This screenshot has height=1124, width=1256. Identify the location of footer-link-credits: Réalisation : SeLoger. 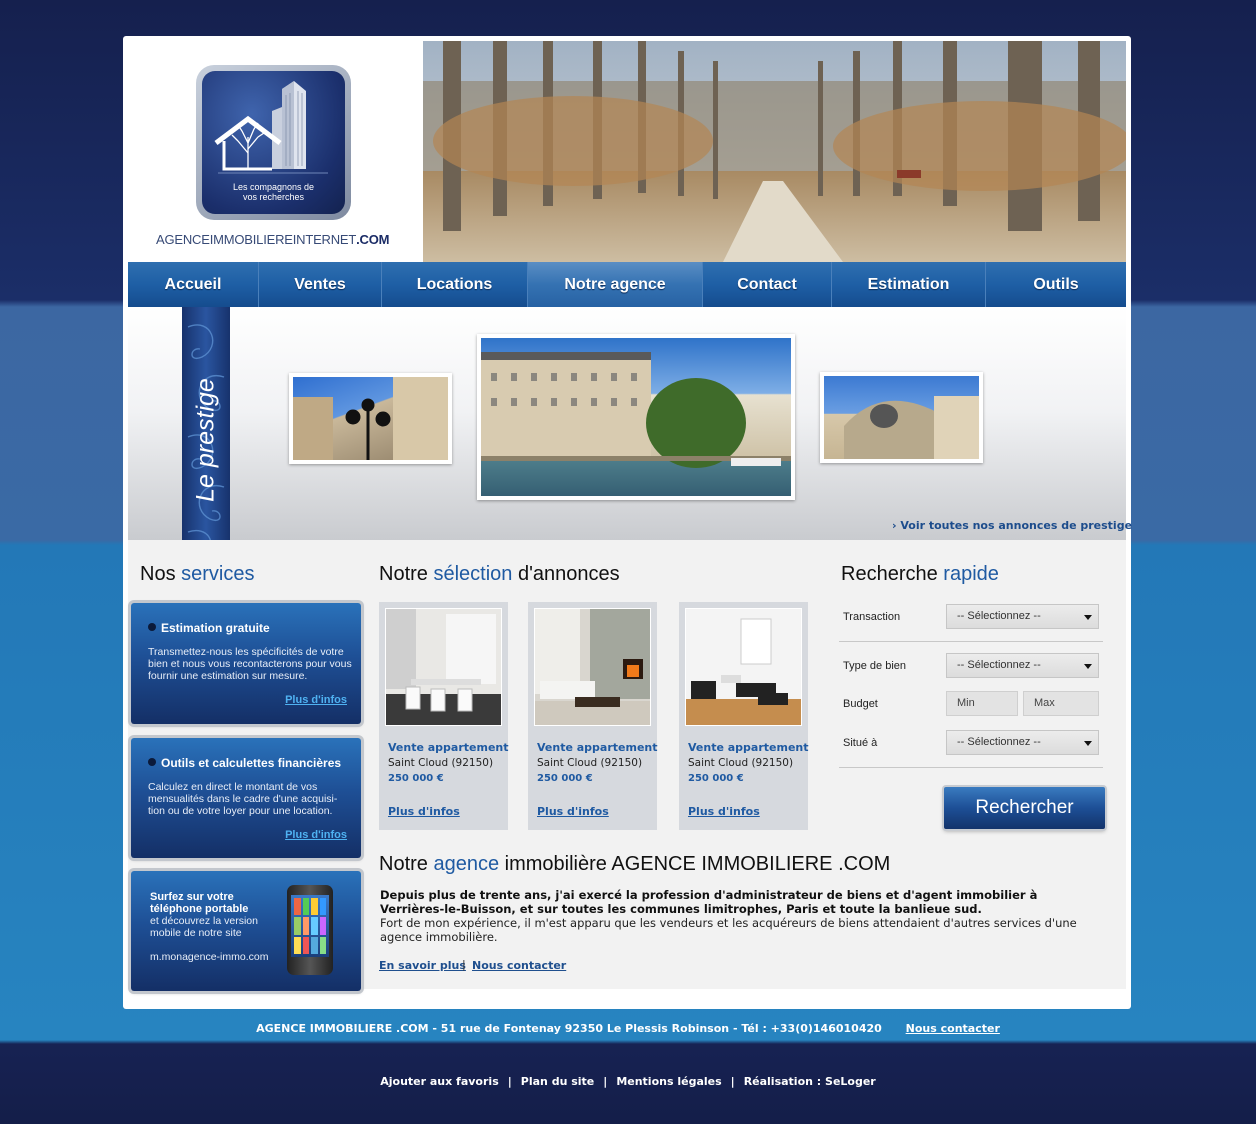
(810, 1081).